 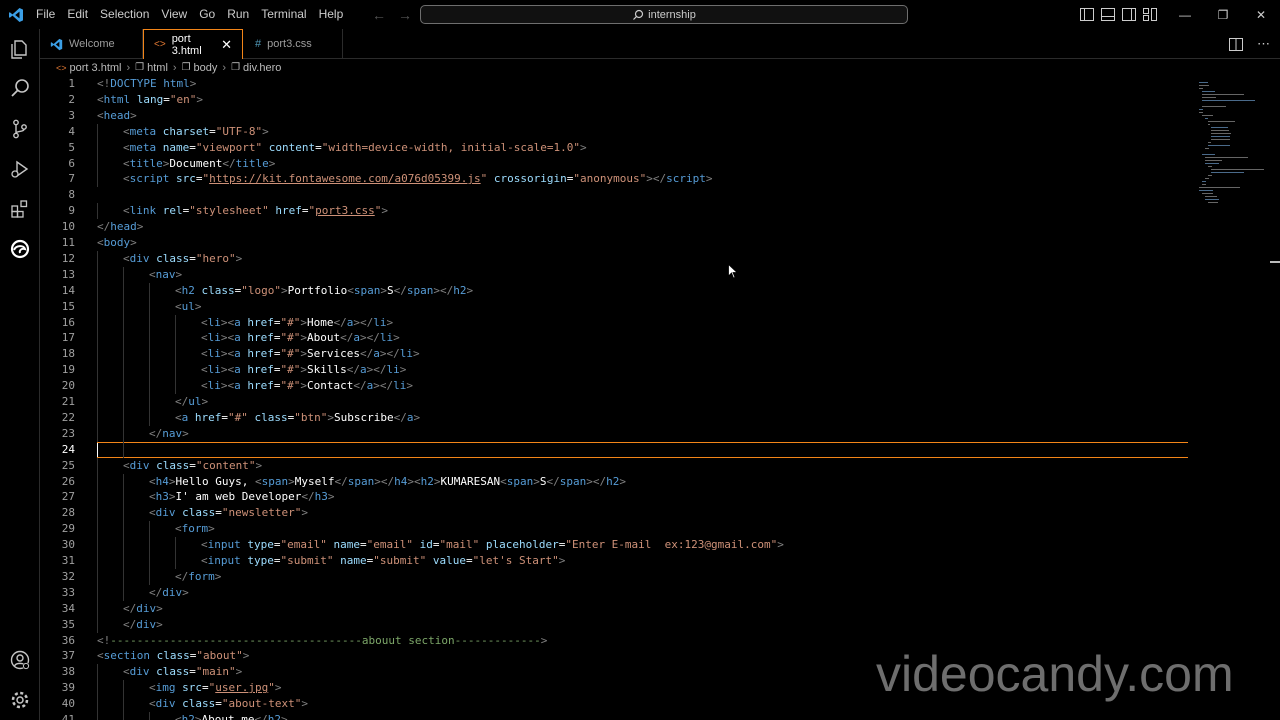 I want to click on forward-arrow-icon: →, so click(x=405, y=15).